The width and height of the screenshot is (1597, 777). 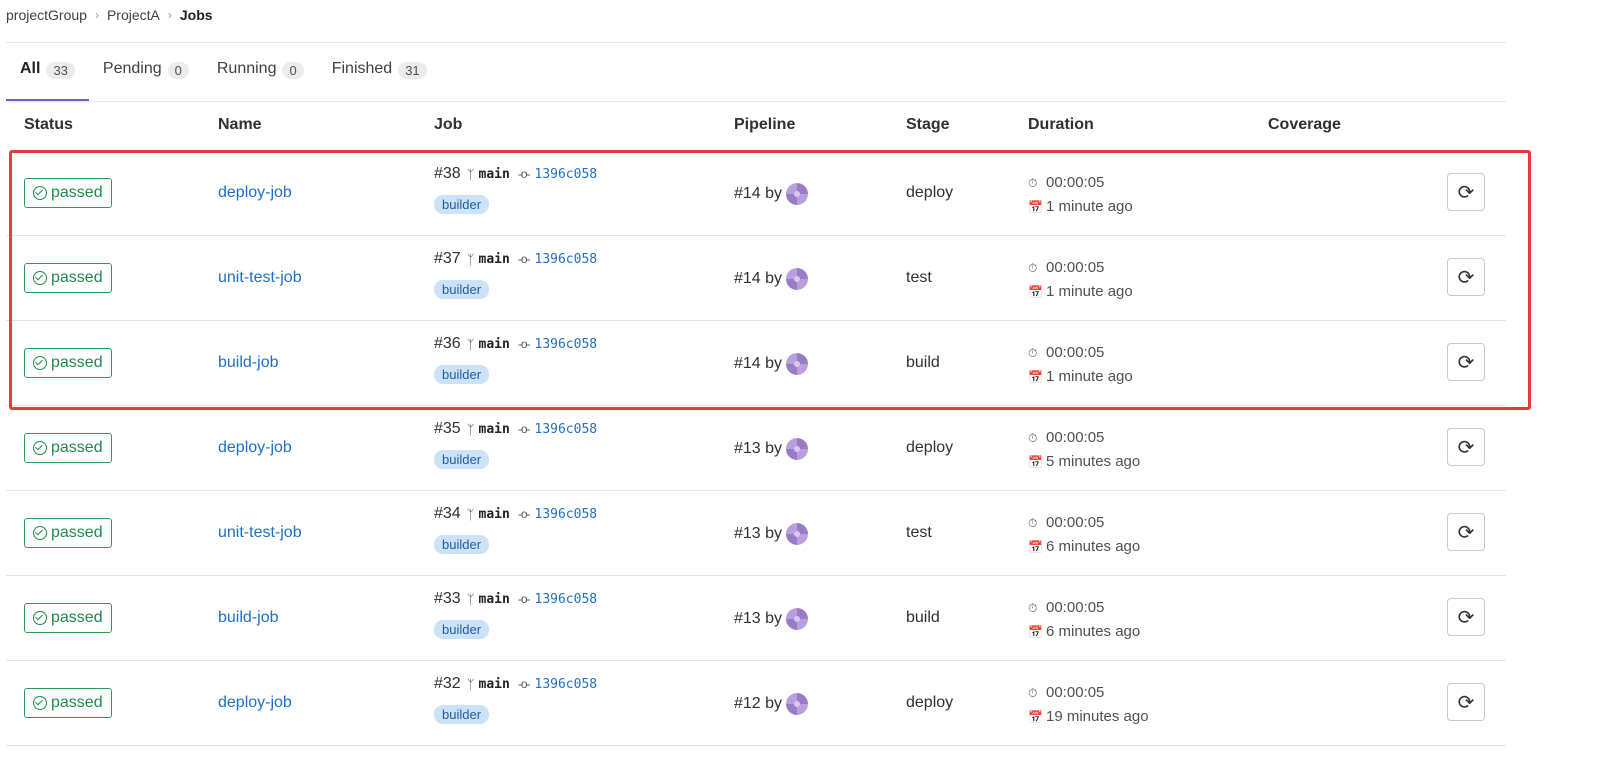 I want to click on breadcrumb-item-project: ProjectA, so click(x=133, y=15).